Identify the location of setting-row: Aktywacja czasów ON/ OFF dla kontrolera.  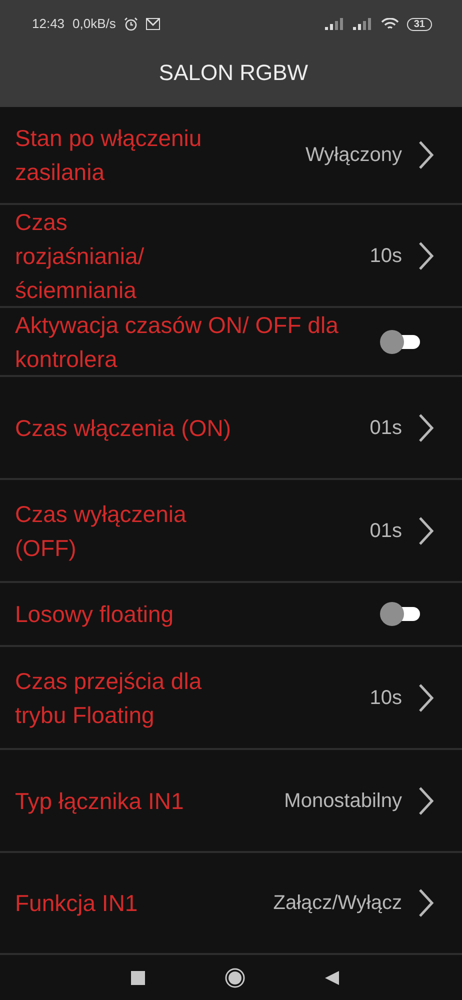
(231, 342).